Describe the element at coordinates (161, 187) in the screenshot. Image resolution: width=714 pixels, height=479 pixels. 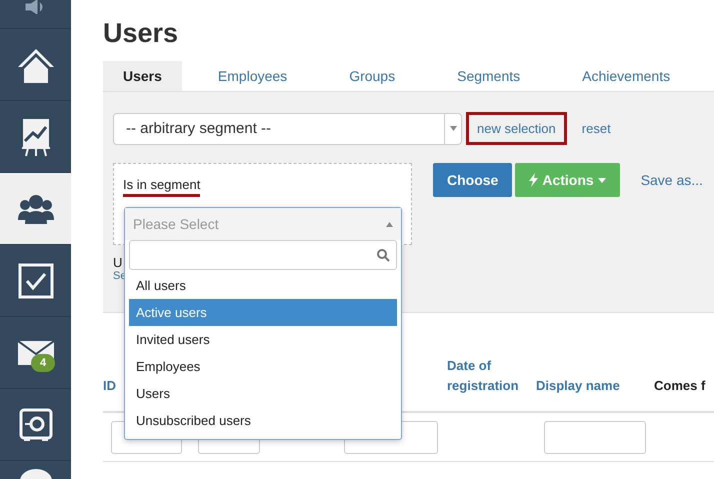
I see `condition-label: Is in segment` at that location.